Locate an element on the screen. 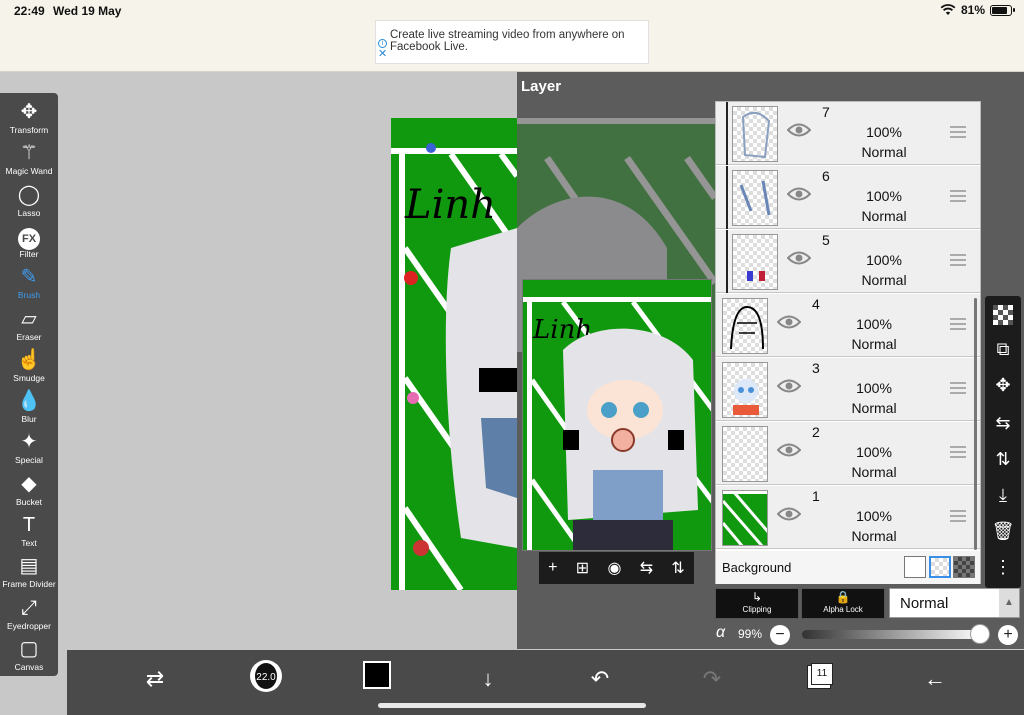 This screenshot has height=715, width=1024. background-layer-row: Background is located at coordinates (848, 567).